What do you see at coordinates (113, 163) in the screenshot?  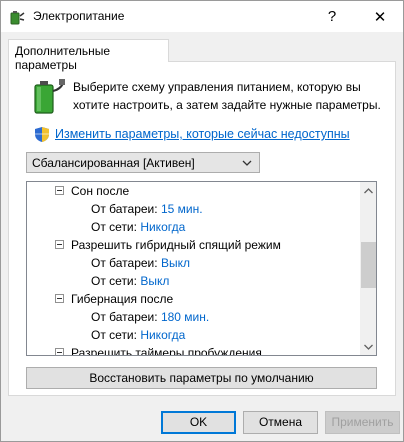 I see `power-plan-select-value: Сбалансированная [Активен]` at bounding box center [113, 163].